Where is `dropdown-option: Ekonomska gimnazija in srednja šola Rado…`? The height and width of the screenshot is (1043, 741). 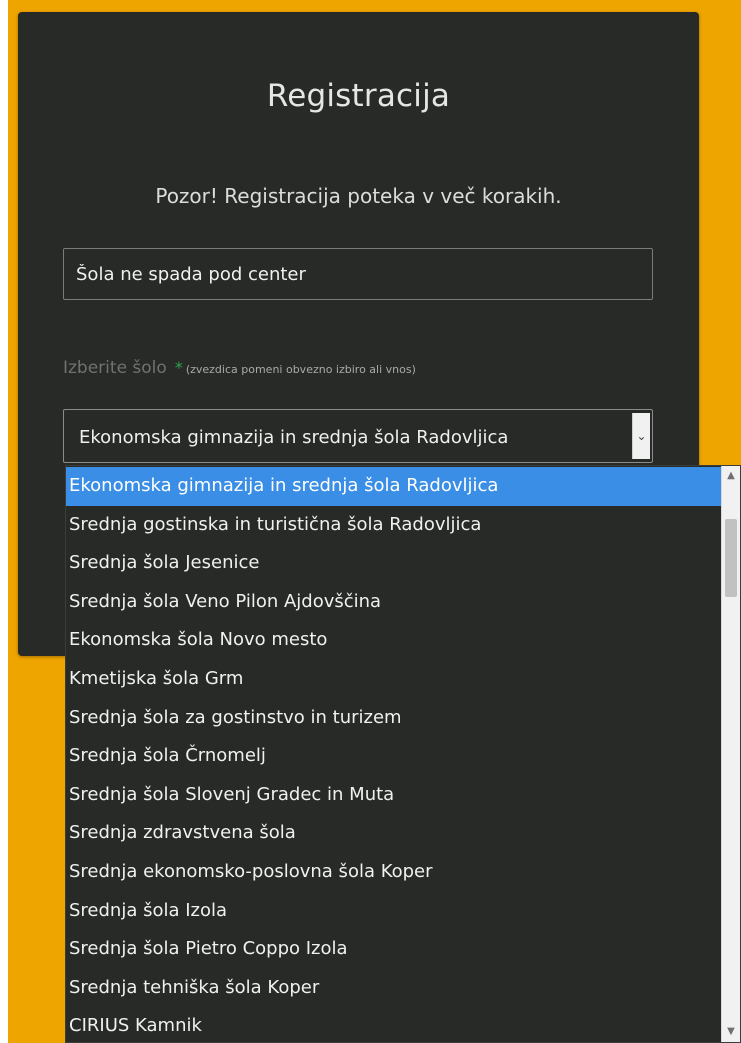 dropdown-option: Ekonomska gimnazija in srednja šola Rado… is located at coordinates (394, 486).